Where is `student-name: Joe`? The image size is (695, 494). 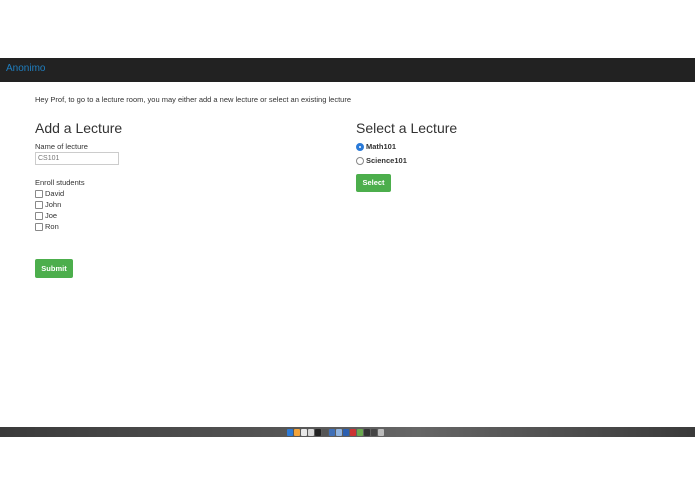 student-name: Joe is located at coordinates (51, 215).